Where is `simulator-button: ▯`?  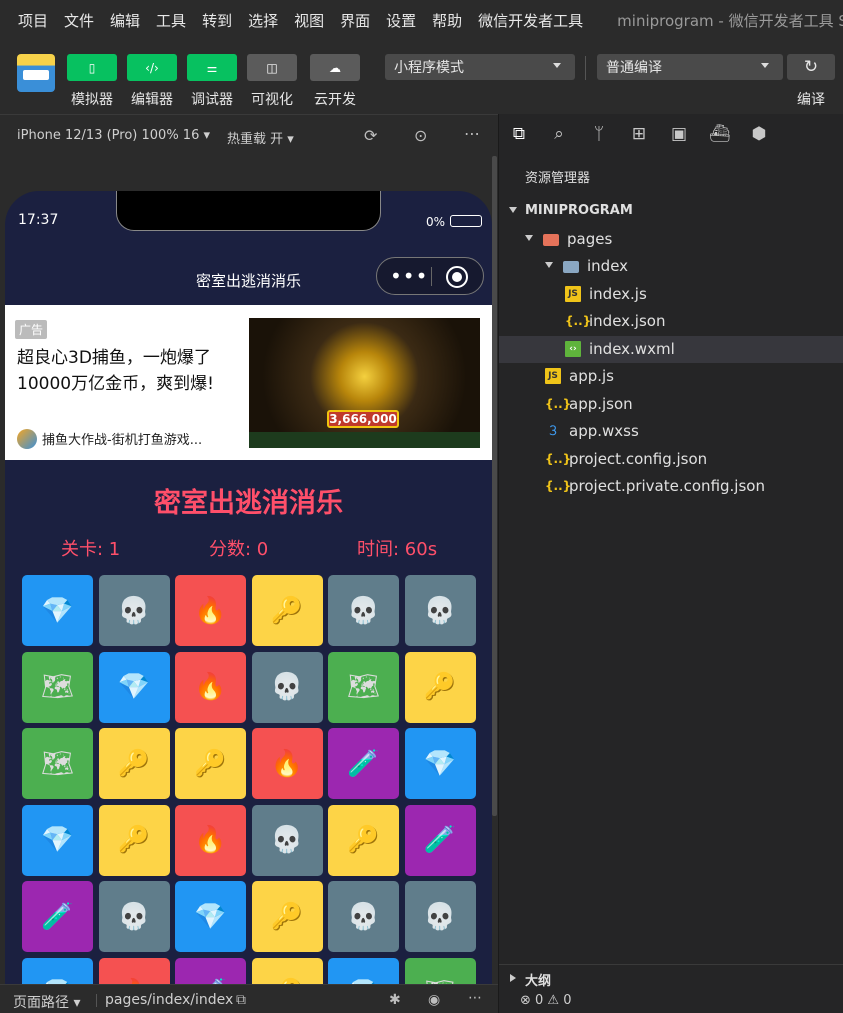 simulator-button: ▯ is located at coordinates (92, 67).